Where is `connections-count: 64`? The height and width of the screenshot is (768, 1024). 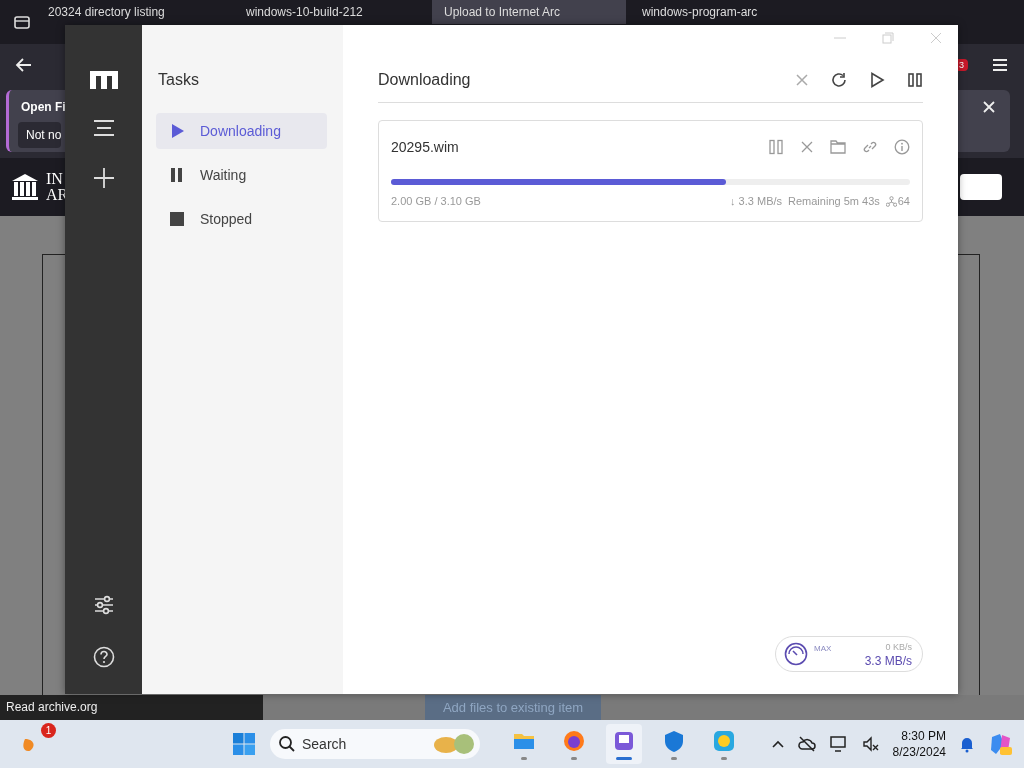
connections-count: 64 is located at coordinates (903, 201).